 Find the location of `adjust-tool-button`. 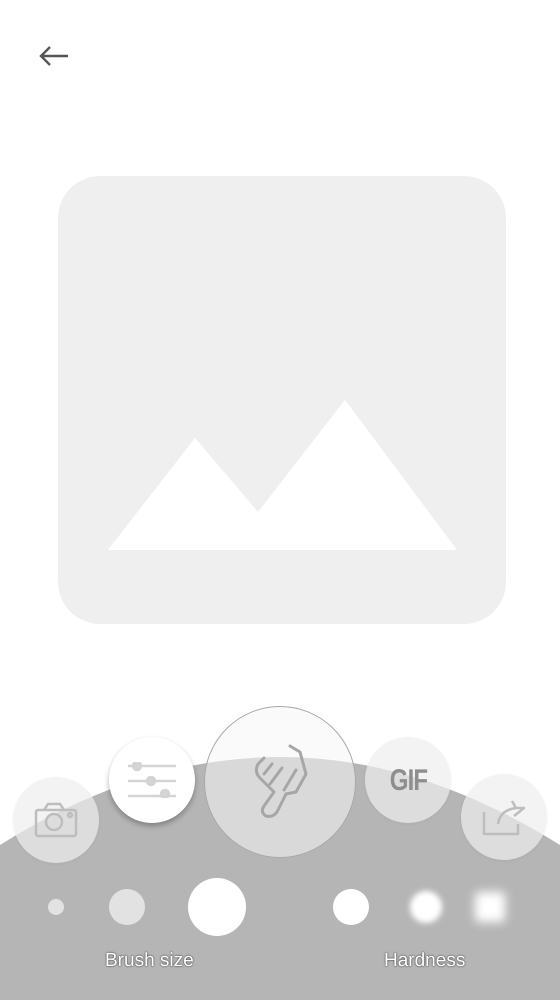

adjust-tool-button is located at coordinates (152, 780).